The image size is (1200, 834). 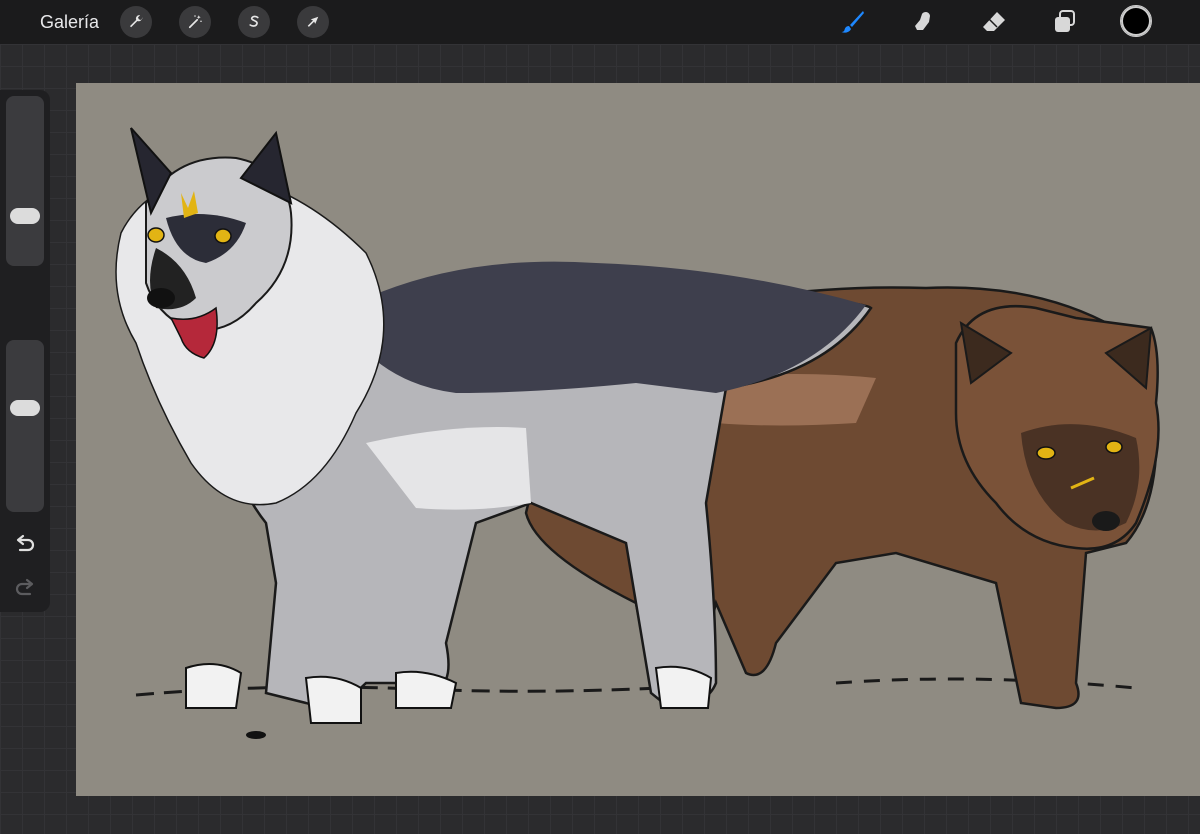 I want to click on smudge-finger-icon, so click(x=922, y=21).